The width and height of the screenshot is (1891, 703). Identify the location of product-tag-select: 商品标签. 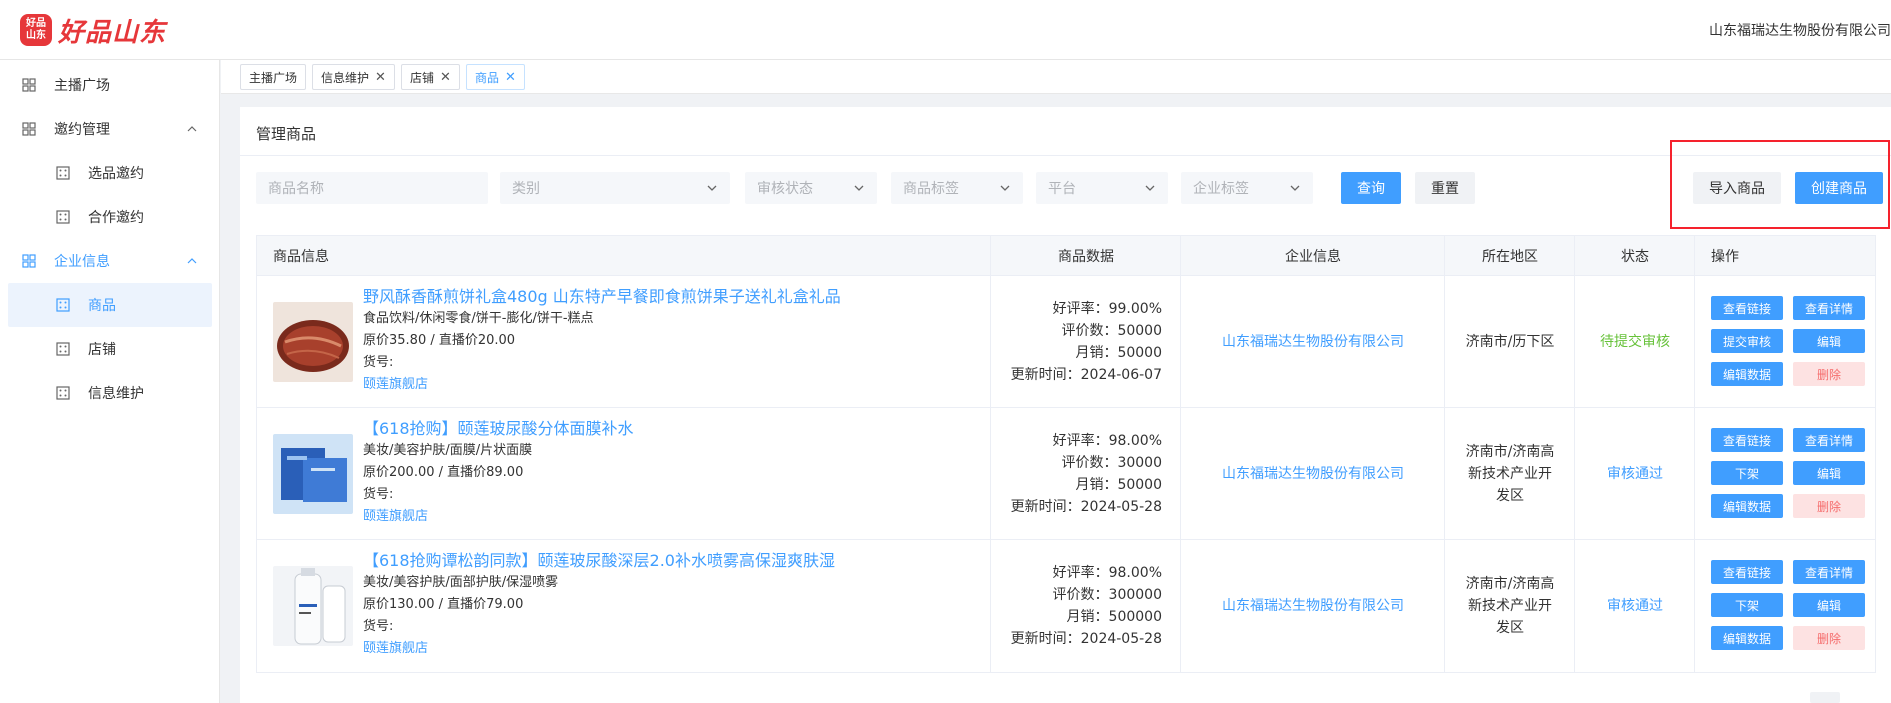
(957, 188).